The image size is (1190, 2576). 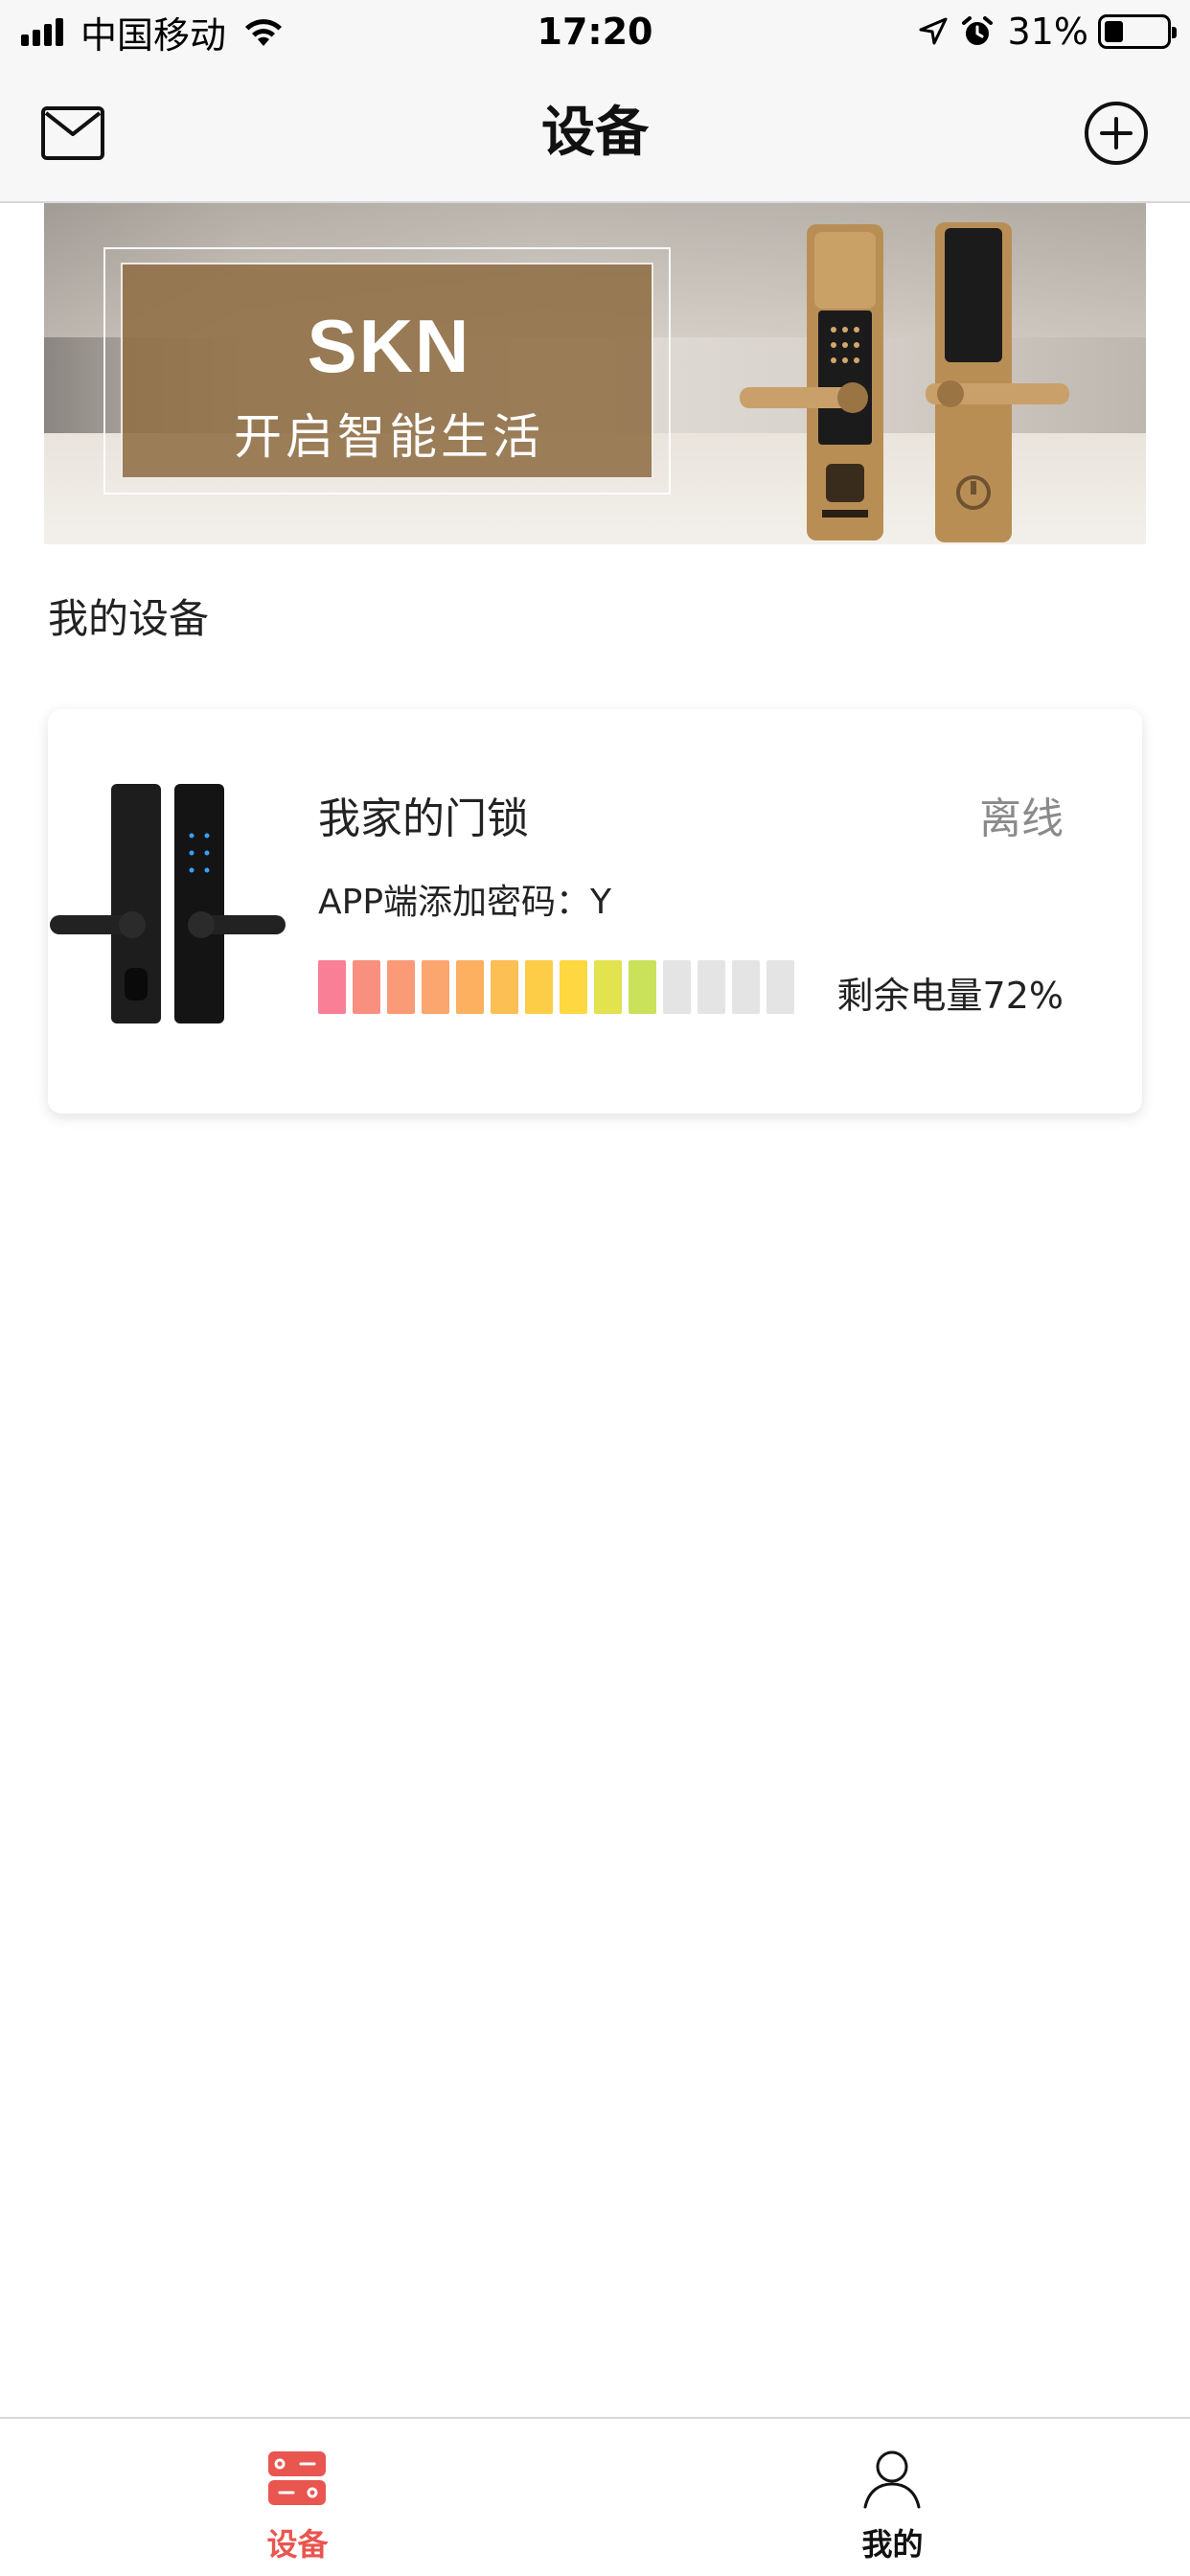 I want to click on promo-banner: SKN 开启智能生活, so click(x=595, y=374).